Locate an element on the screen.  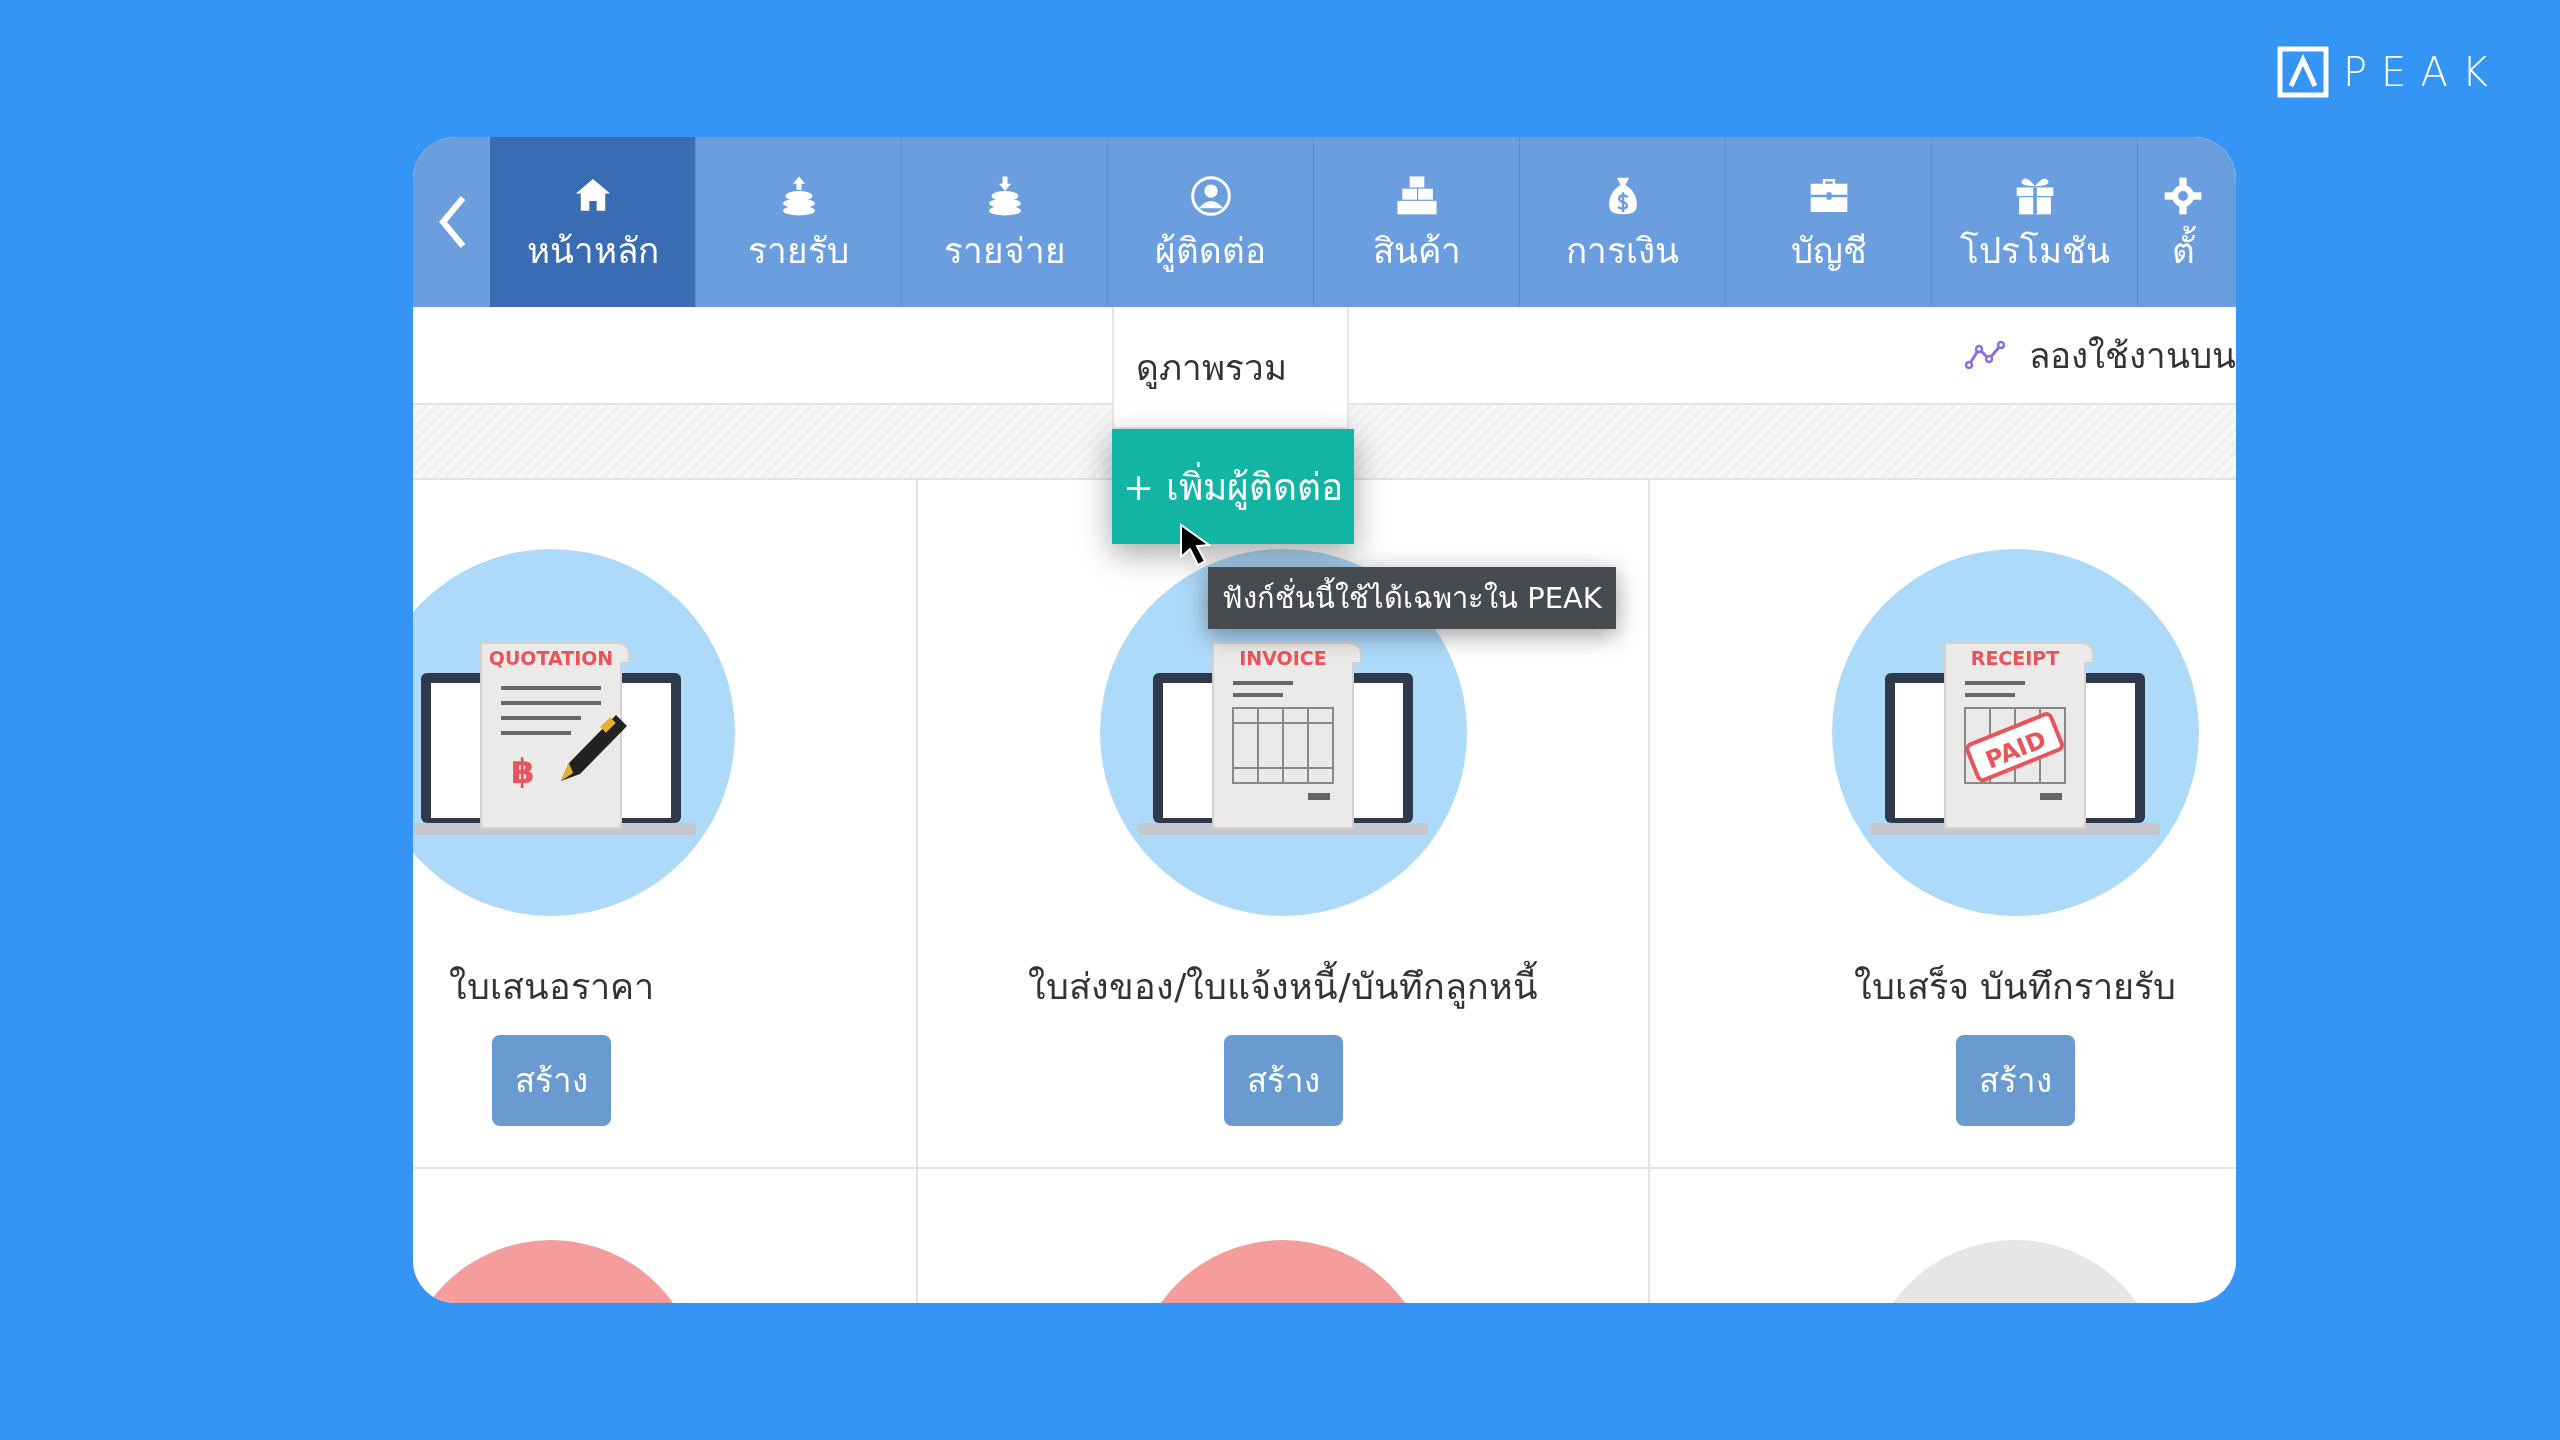
nav-tab: หน้าหลัก is located at coordinates (593, 222).